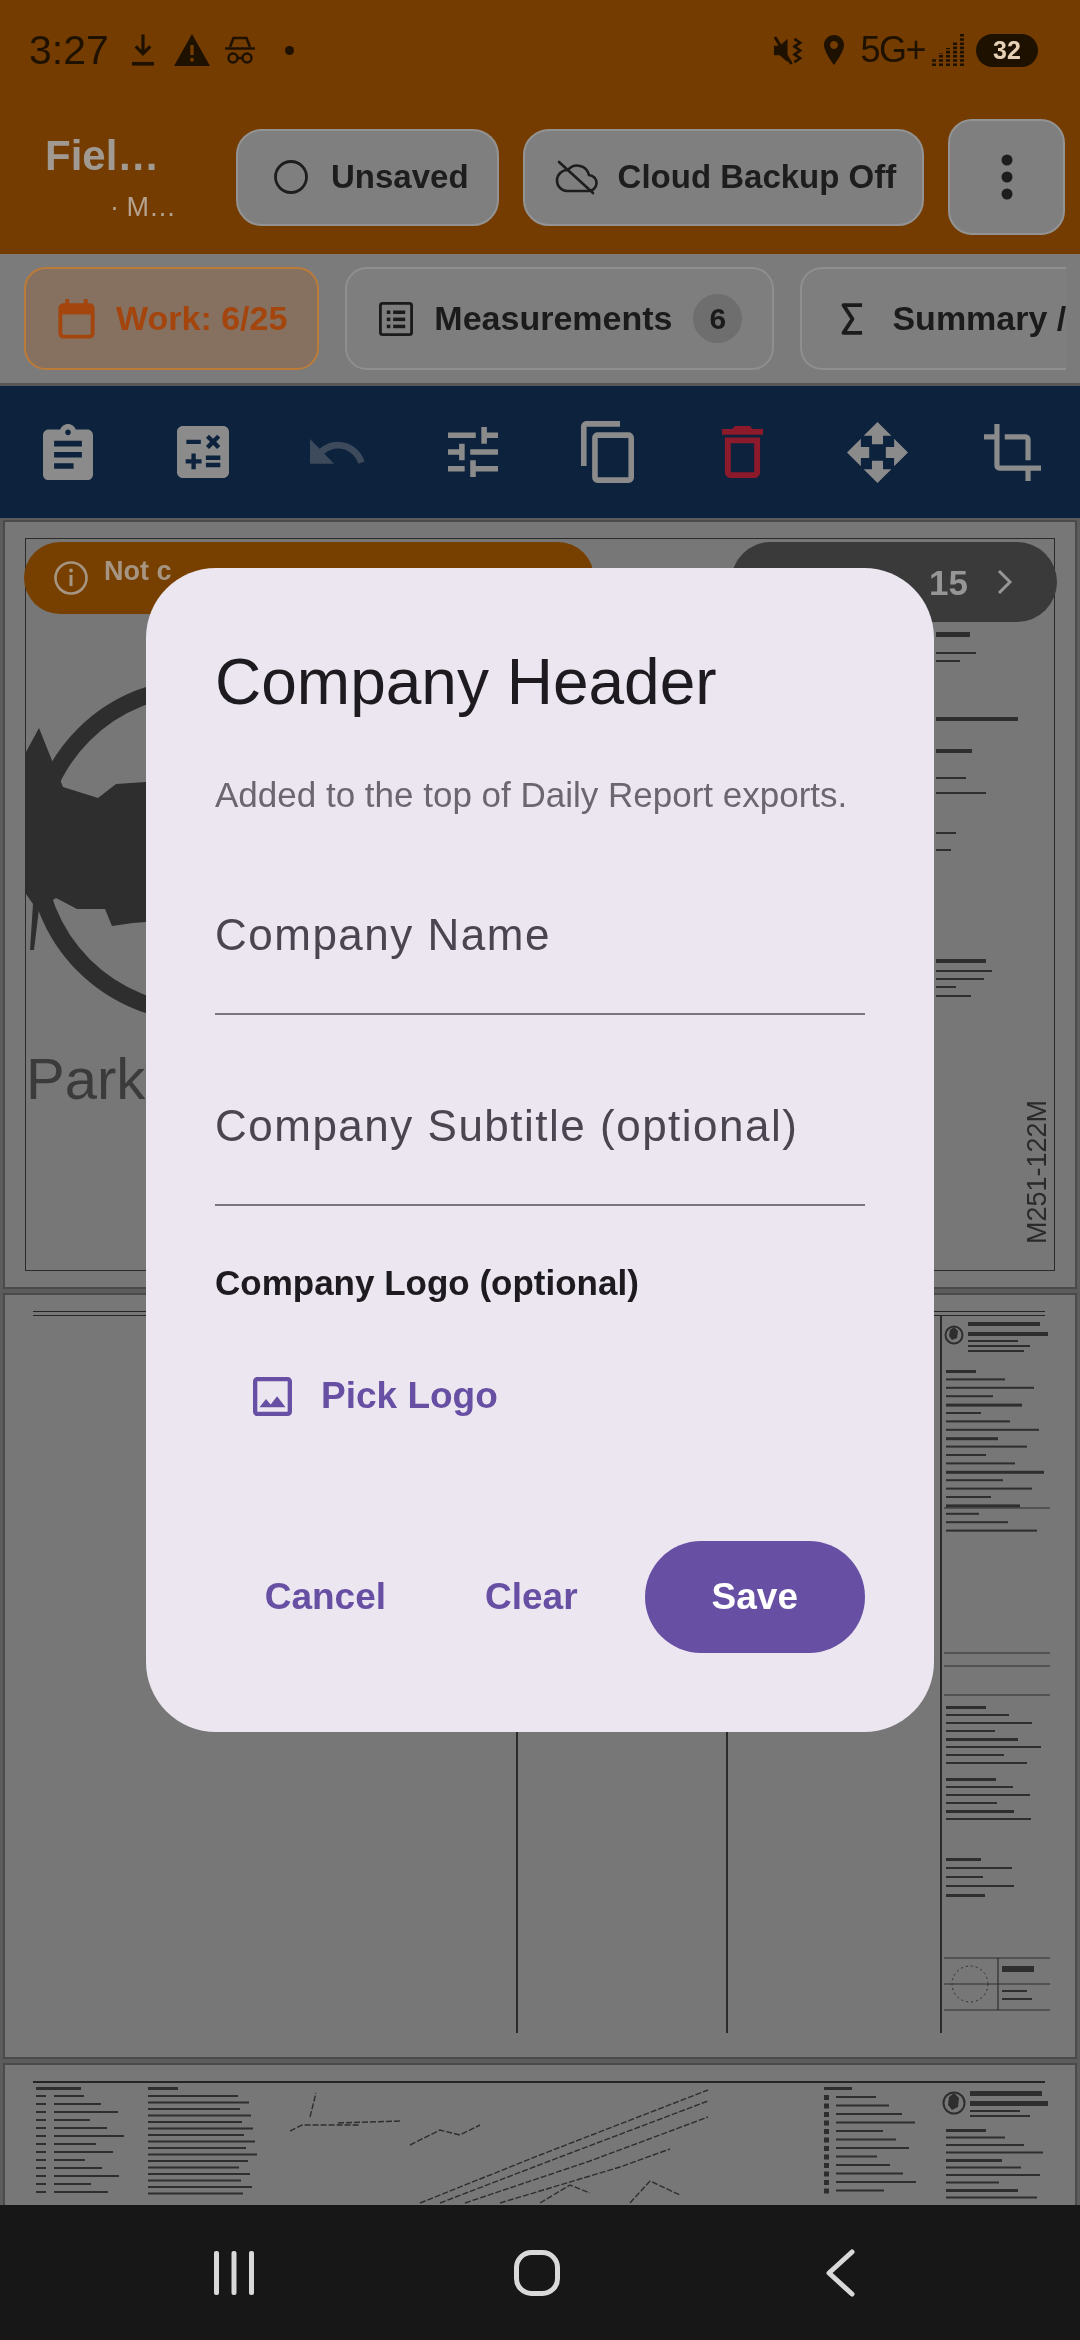  I want to click on cloud-backup-chip: Cloud Backup Off, so click(723, 177).